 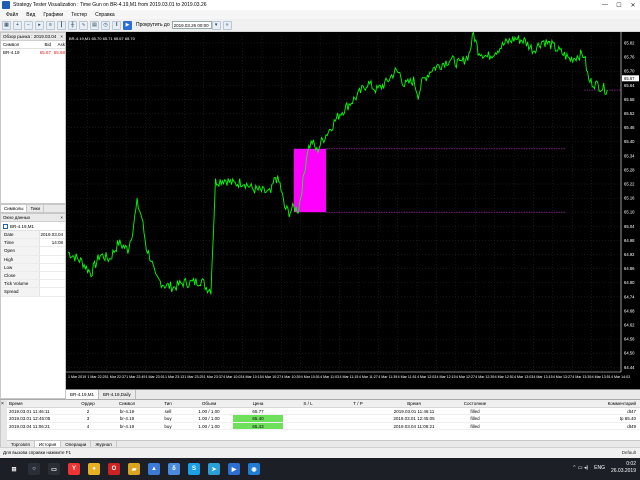 What do you see at coordinates (135, 377) in the screenshot?
I see `x-tick-label: 1 Mar 22:49` at bounding box center [135, 377].